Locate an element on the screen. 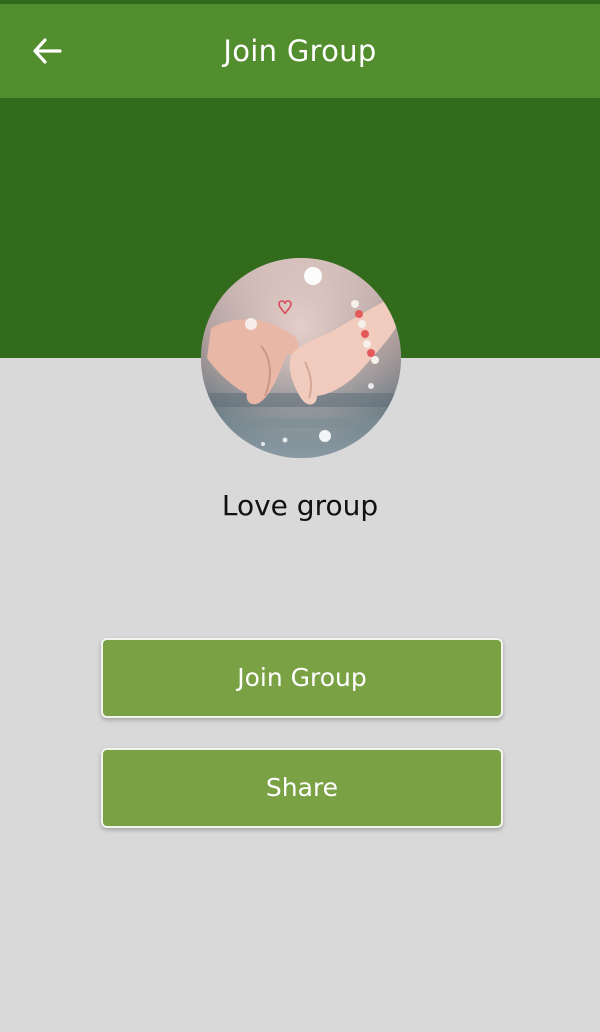  arrow-back-icon is located at coordinates (47, 53).